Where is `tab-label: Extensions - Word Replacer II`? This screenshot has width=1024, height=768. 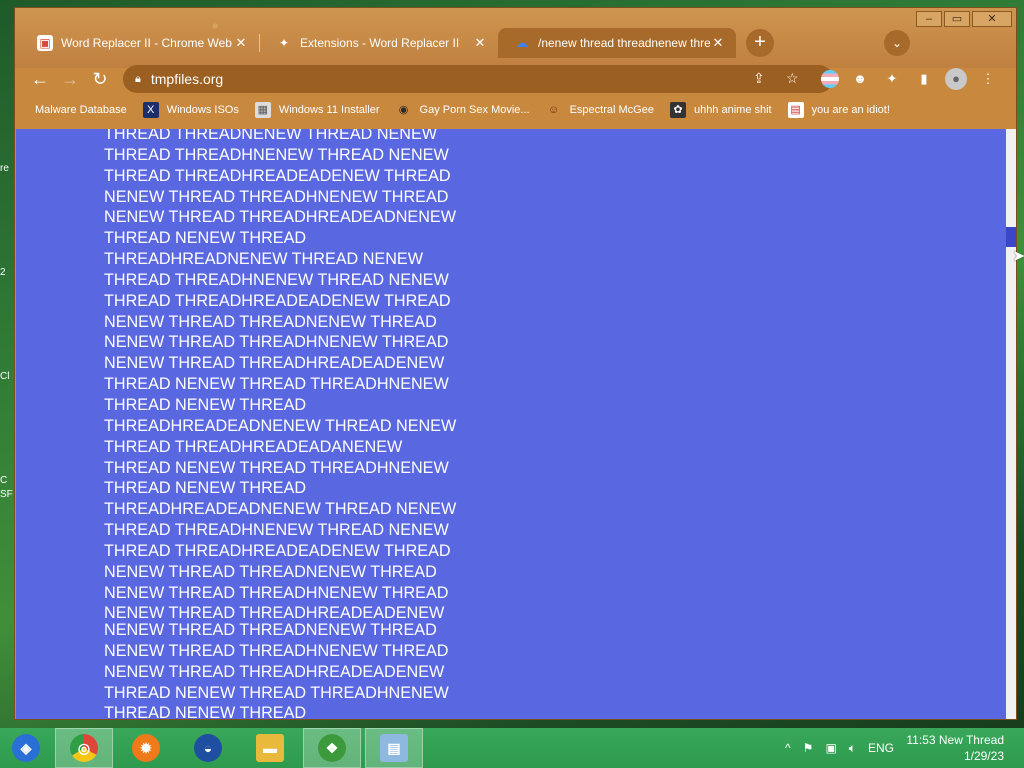 tab-label: Extensions - Word Replacer II is located at coordinates (380, 43).